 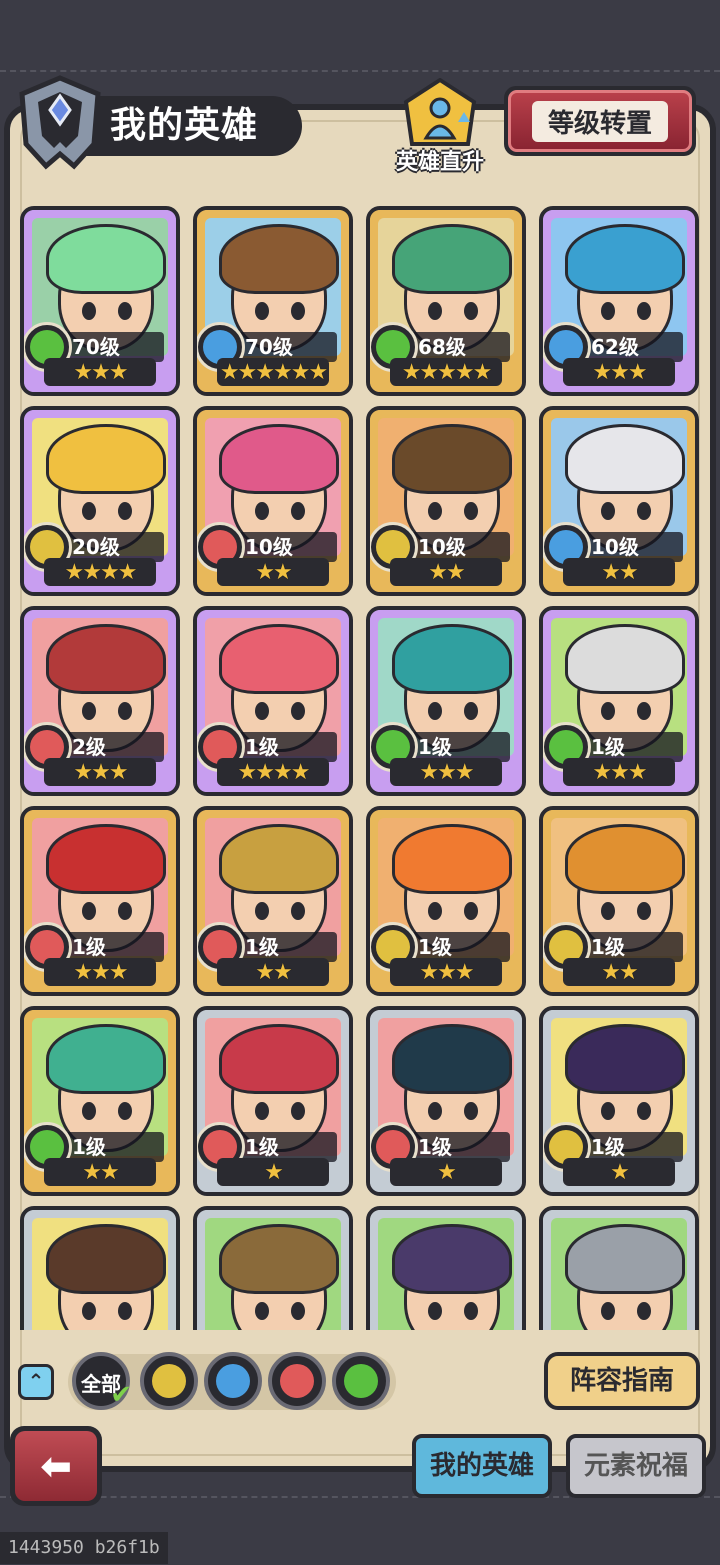 I want to click on hero-card: 70级 ★★★★★★, so click(x=273, y=301).